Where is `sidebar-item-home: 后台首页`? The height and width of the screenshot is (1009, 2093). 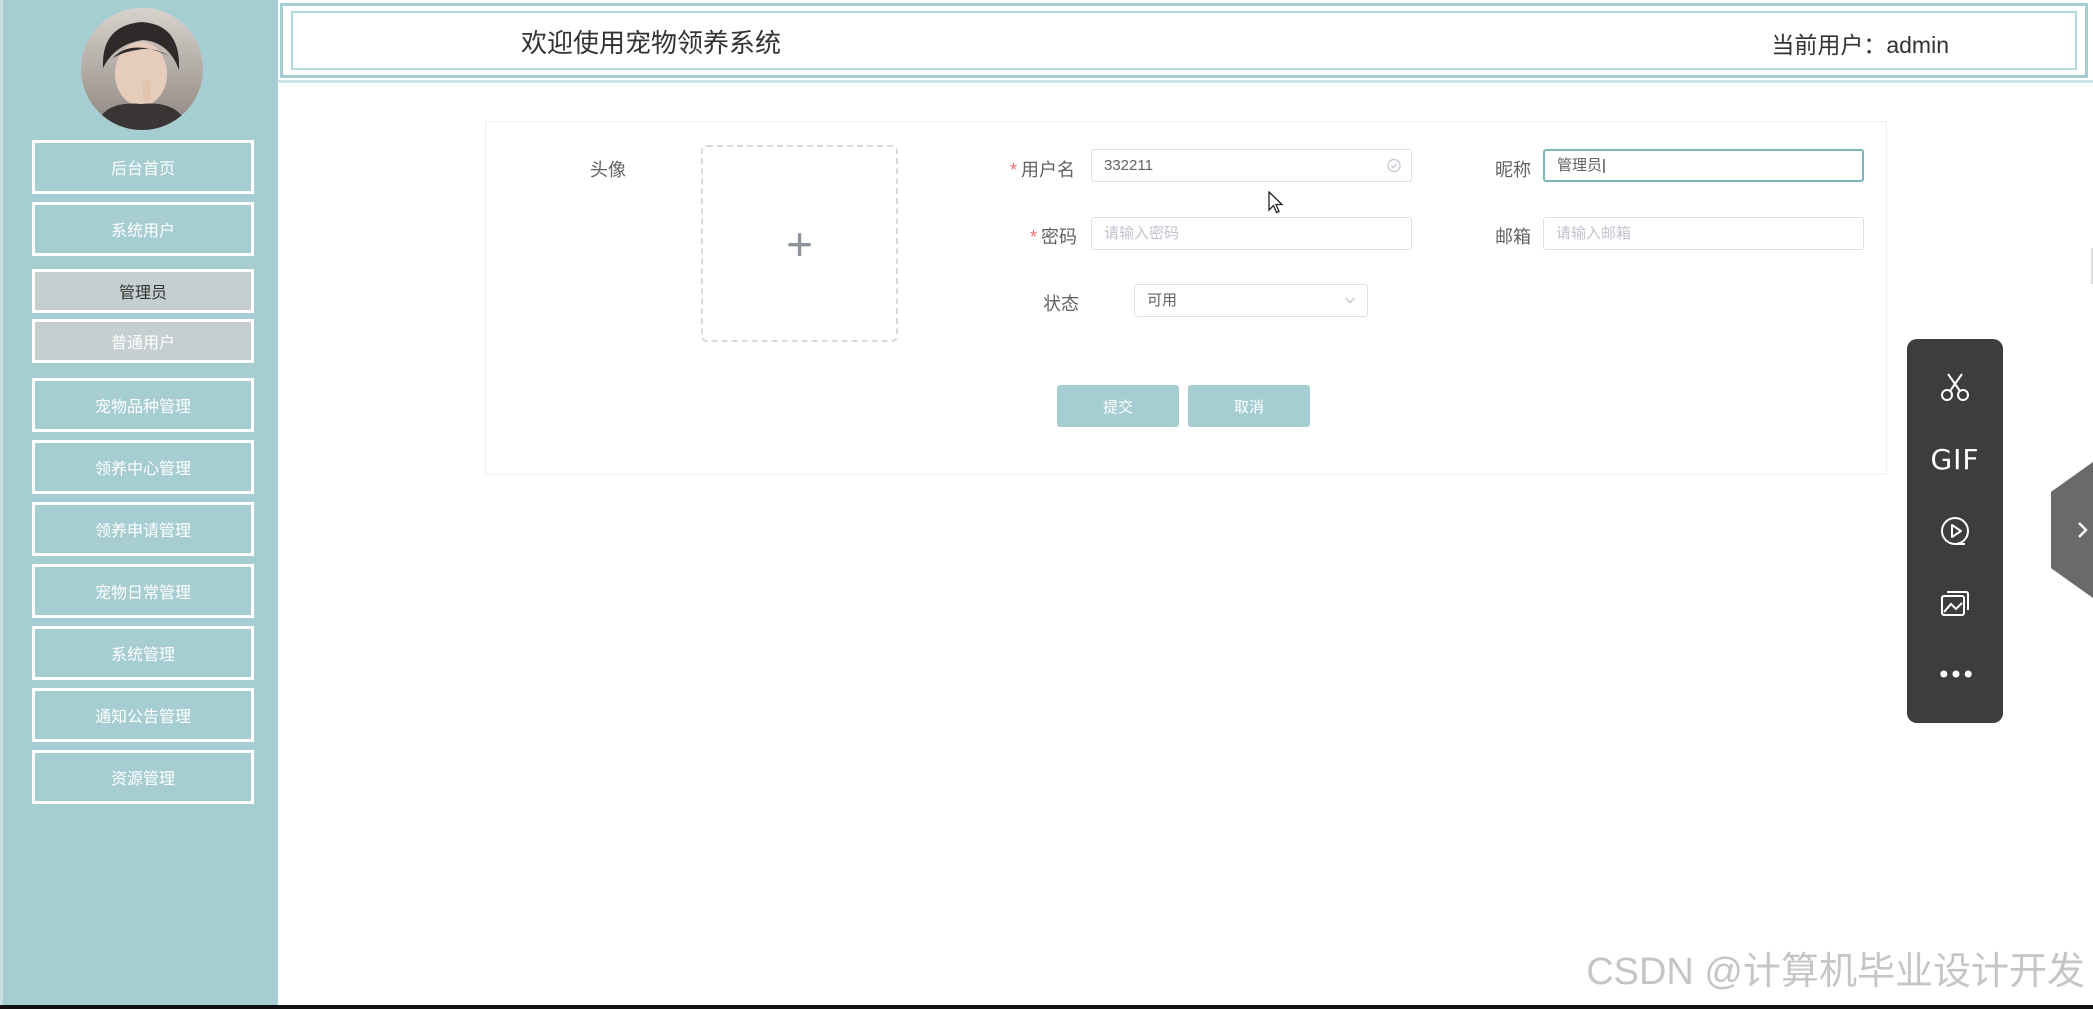
sidebar-item-home: 后台首页 is located at coordinates (143, 167).